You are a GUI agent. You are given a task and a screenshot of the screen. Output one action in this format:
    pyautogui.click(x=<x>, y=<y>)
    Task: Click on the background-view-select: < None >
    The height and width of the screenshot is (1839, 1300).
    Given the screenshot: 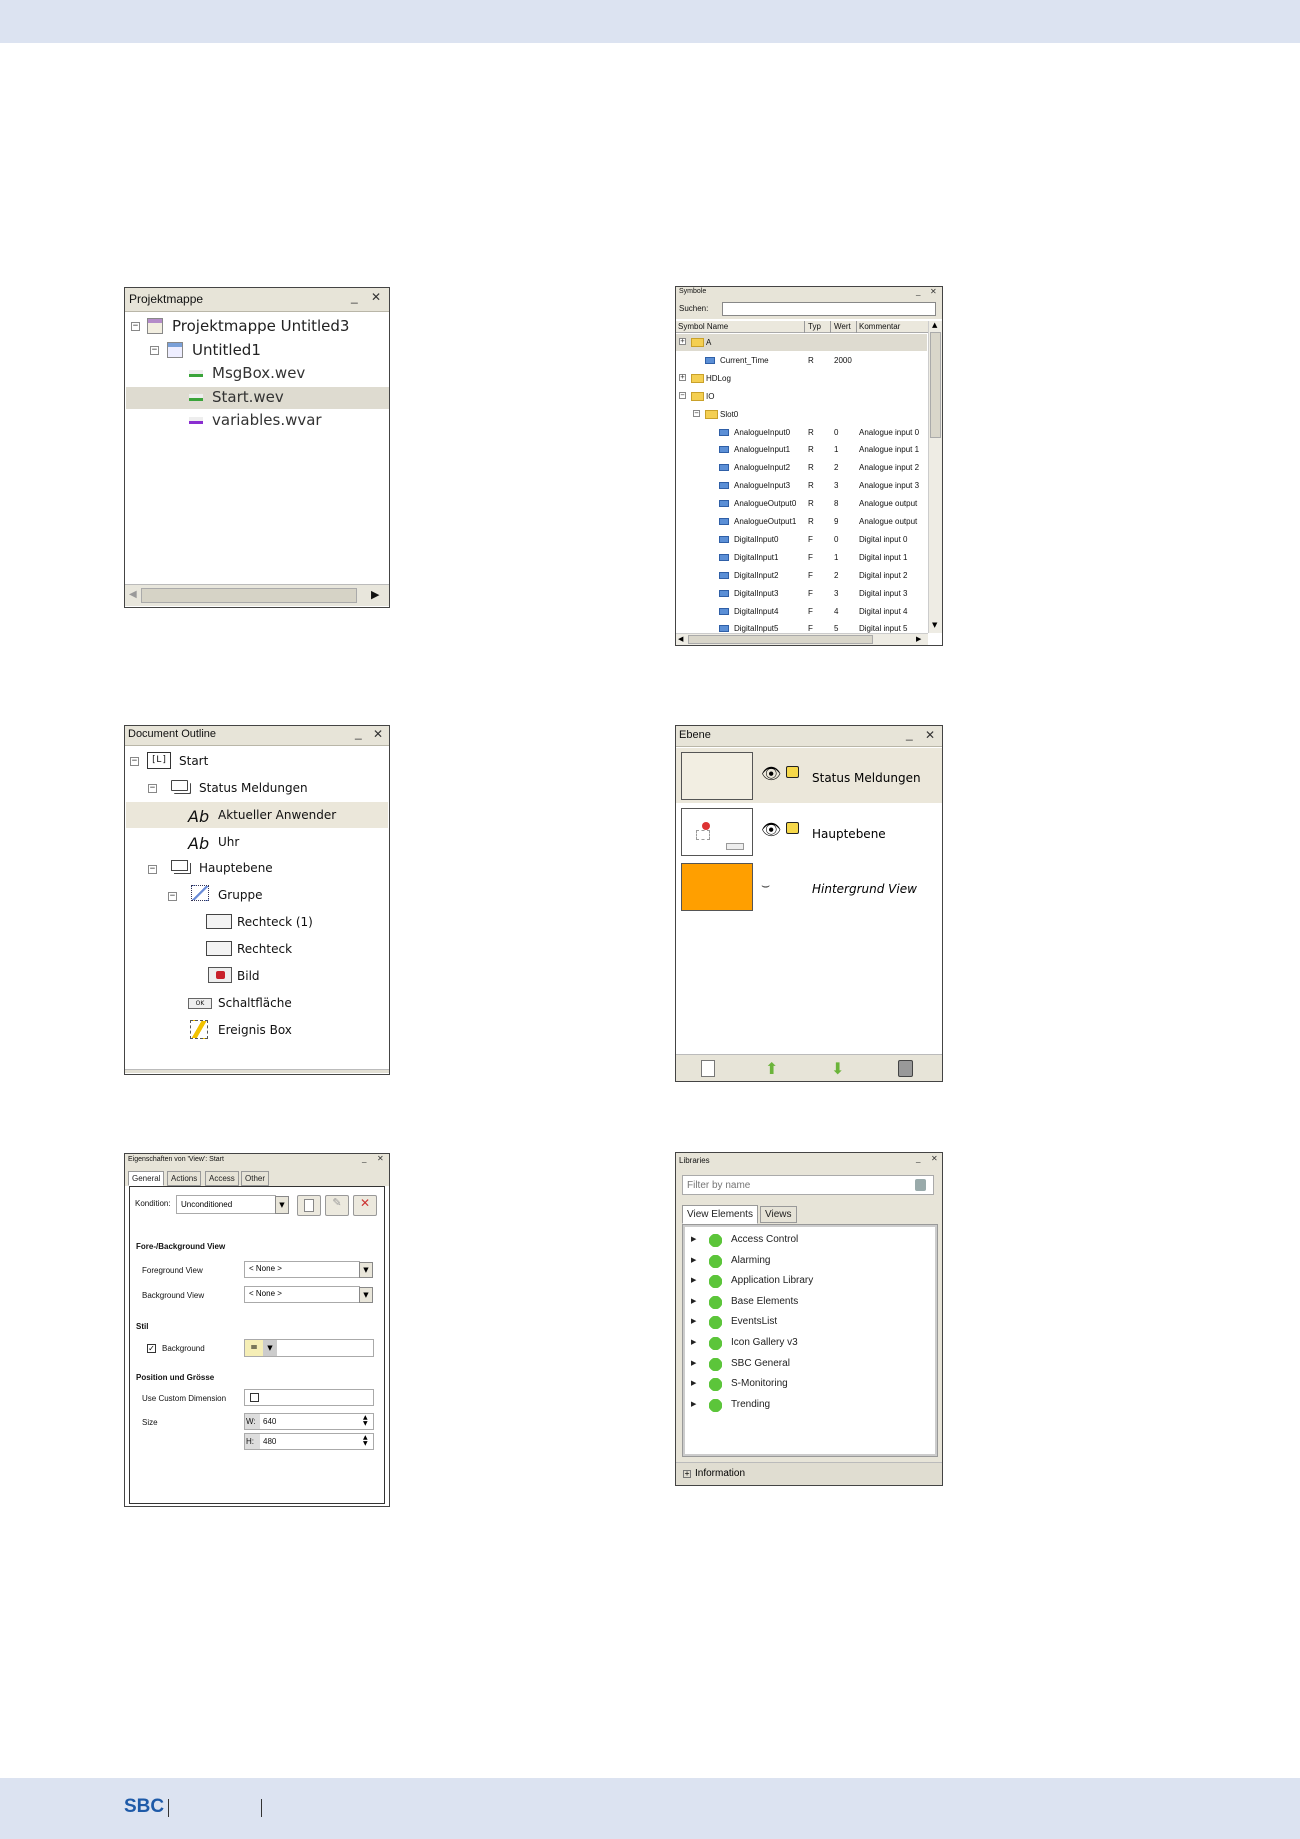 What is the action you would take?
    pyautogui.click(x=302, y=1294)
    